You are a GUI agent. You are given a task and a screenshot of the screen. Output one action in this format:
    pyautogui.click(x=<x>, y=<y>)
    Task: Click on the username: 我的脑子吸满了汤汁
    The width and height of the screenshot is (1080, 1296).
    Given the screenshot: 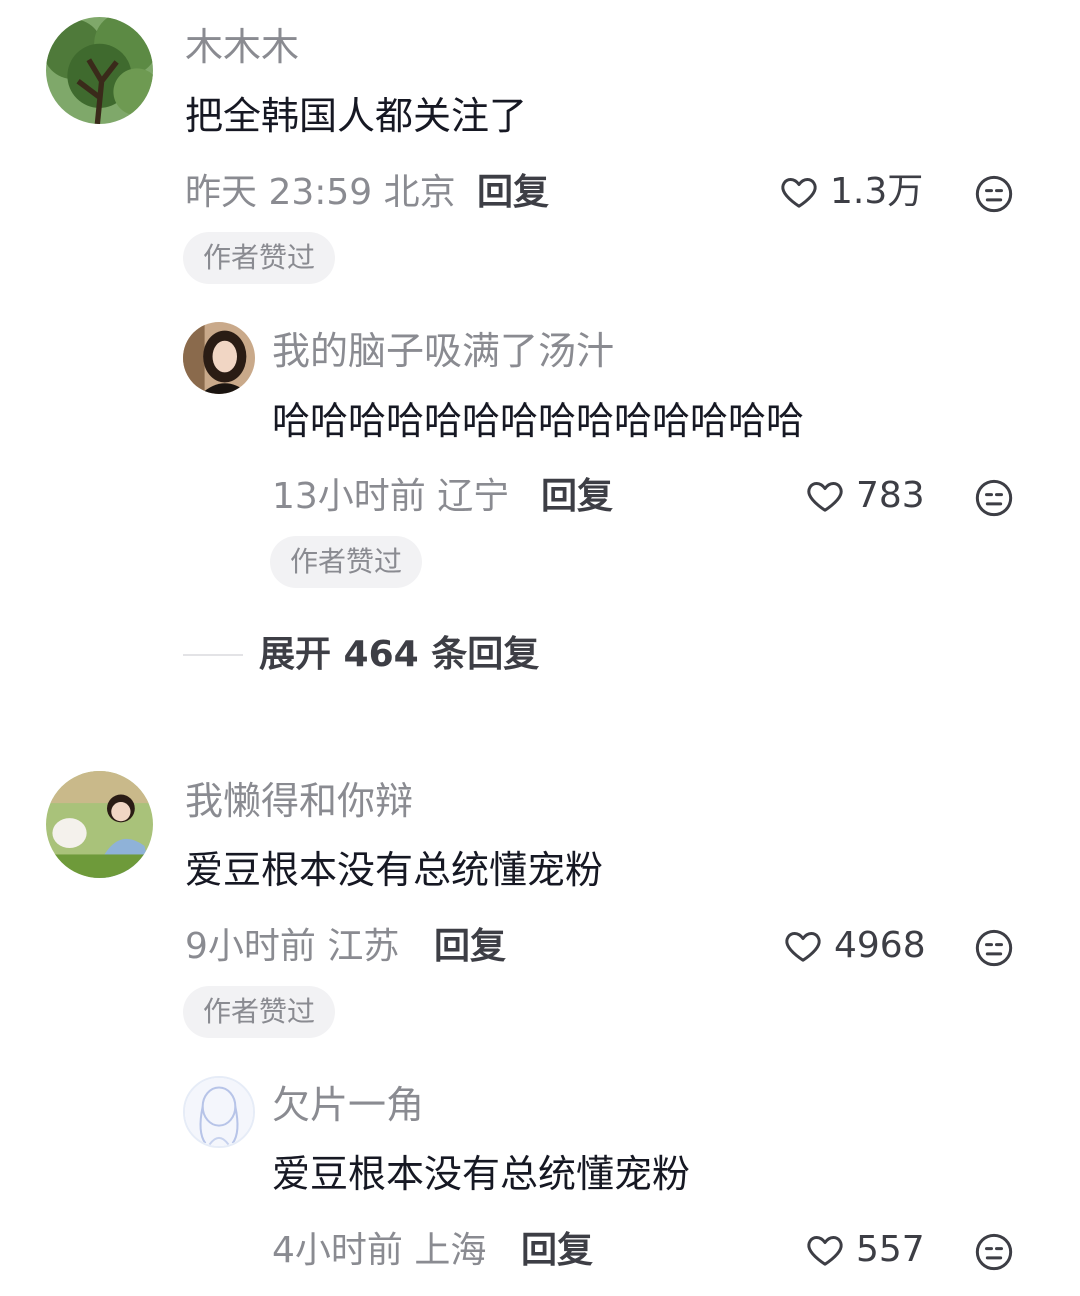 What is the action you would take?
    pyautogui.click(x=443, y=351)
    